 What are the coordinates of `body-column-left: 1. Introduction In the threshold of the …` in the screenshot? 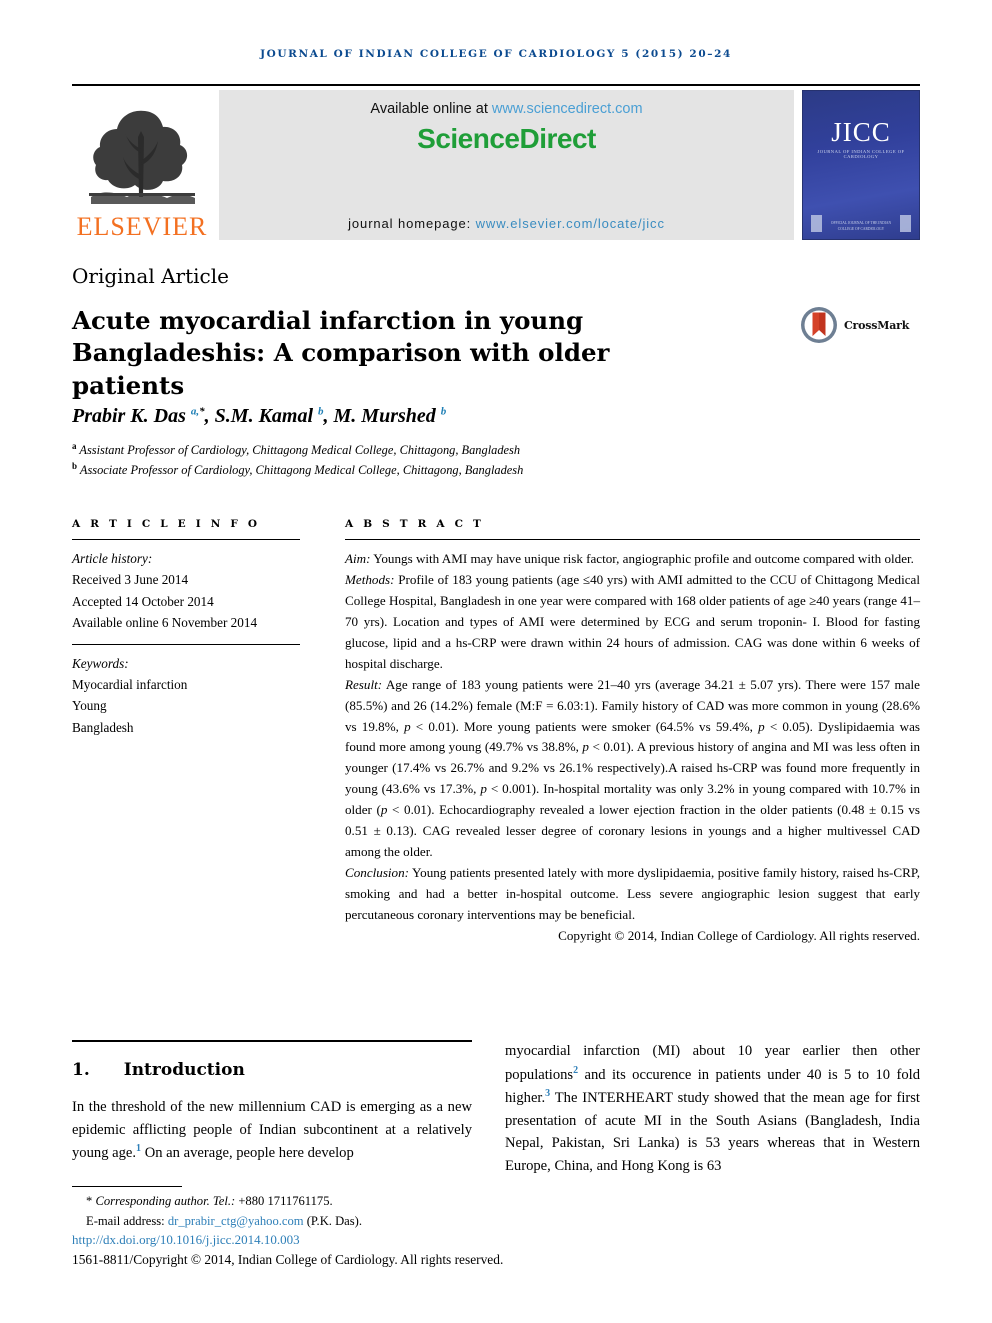 It's located at (272, 1106).